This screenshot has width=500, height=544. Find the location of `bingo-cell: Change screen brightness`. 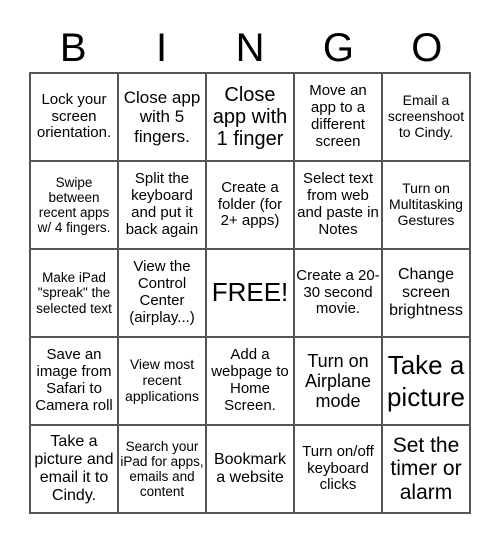

bingo-cell: Change screen brightness is located at coordinates (426, 293).